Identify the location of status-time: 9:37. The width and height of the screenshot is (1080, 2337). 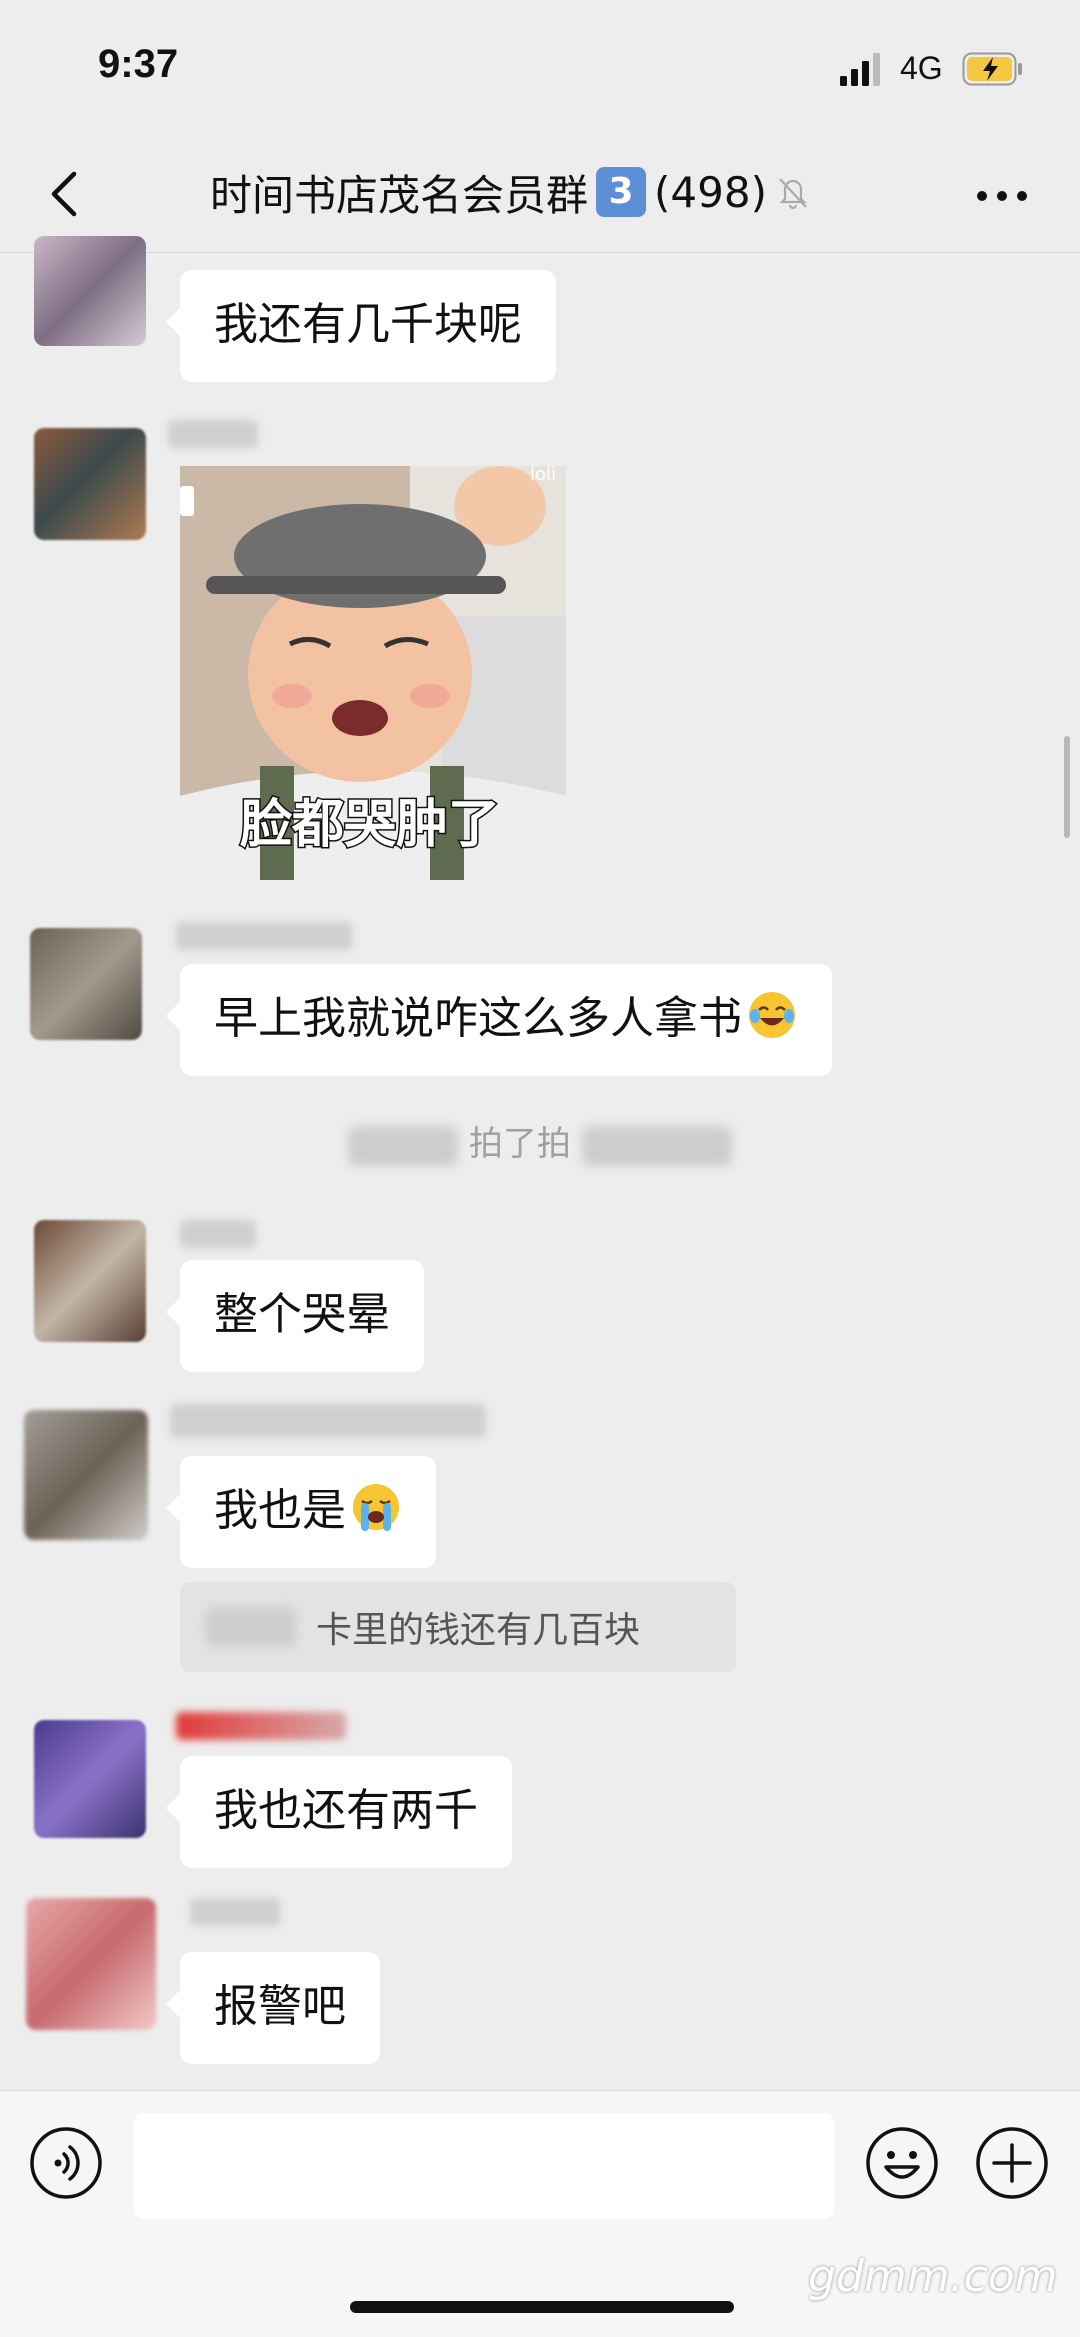
(138, 64).